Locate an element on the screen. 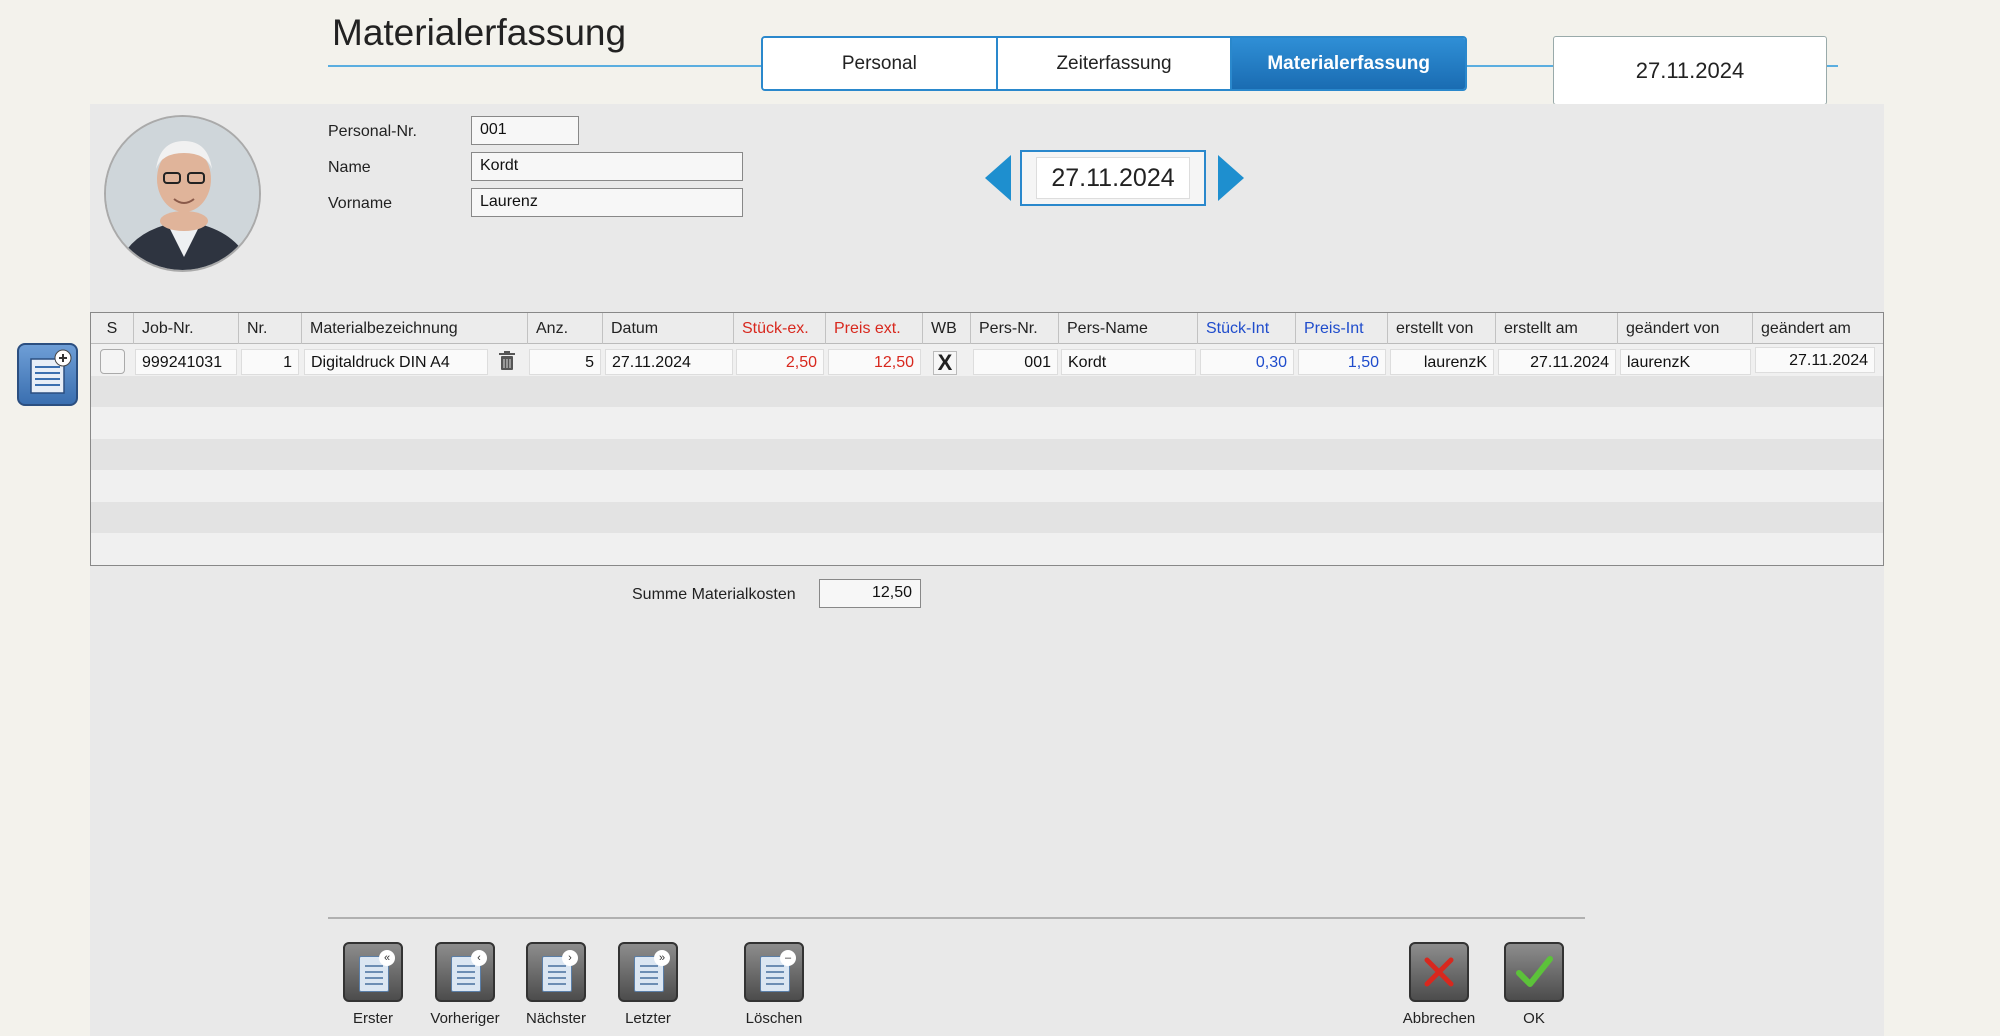 The image size is (2000, 1036). col-anz: Anz. is located at coordinates (565, 328).